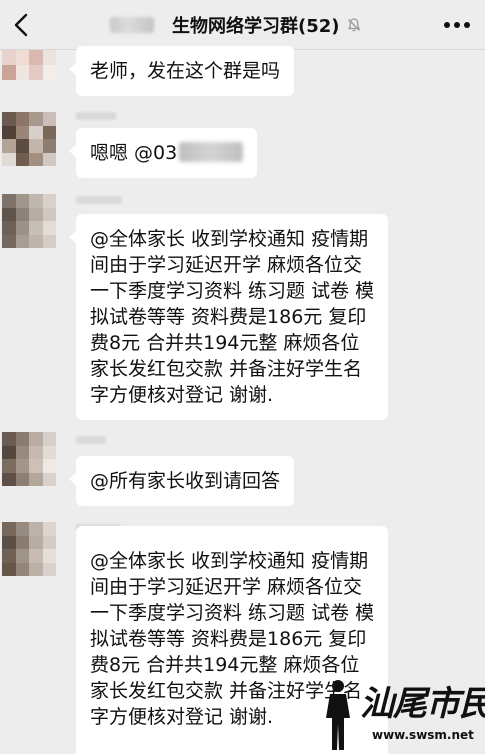 This screenshot has width=485, height=754. I want to click on watermark-url: www.swsm.net, so click(423, 735).